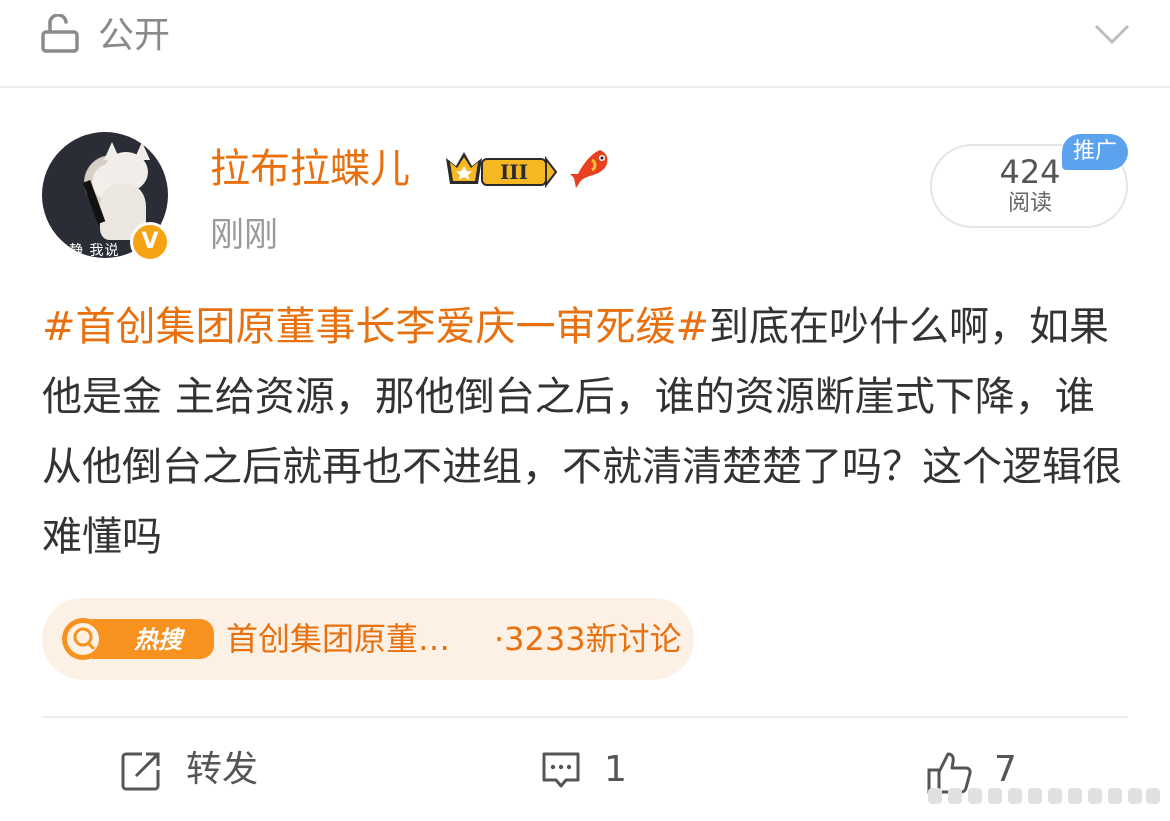  I want to click on visibility-label: 公开, so click(134, 35).